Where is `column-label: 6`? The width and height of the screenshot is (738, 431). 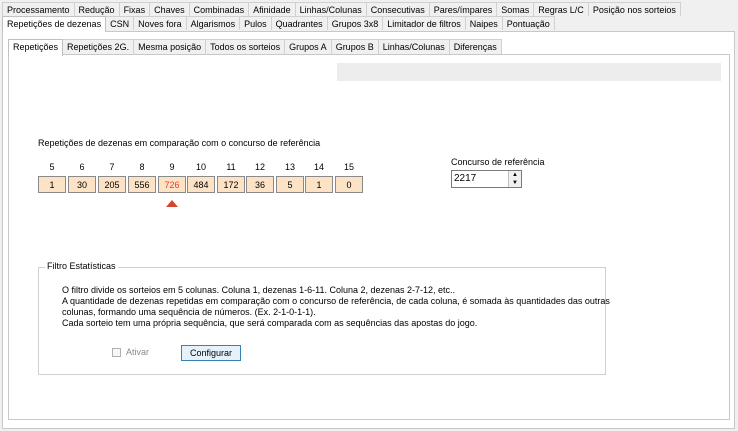 column-label: 6 is located at coordinates (82, 167).